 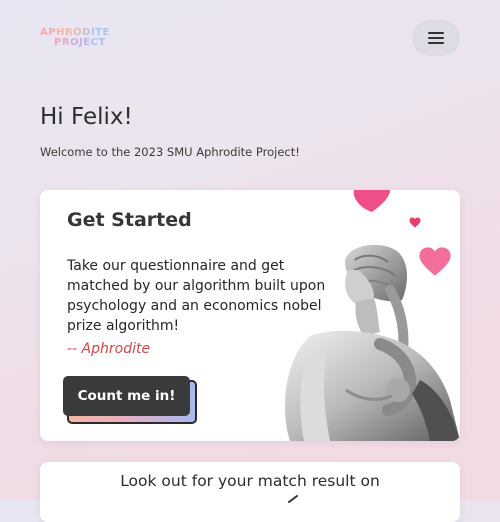 What do you see at coordinates (372, 342) in the screenshot?
I see `aphrodite-statue-image` at bounding box center [372, 342].